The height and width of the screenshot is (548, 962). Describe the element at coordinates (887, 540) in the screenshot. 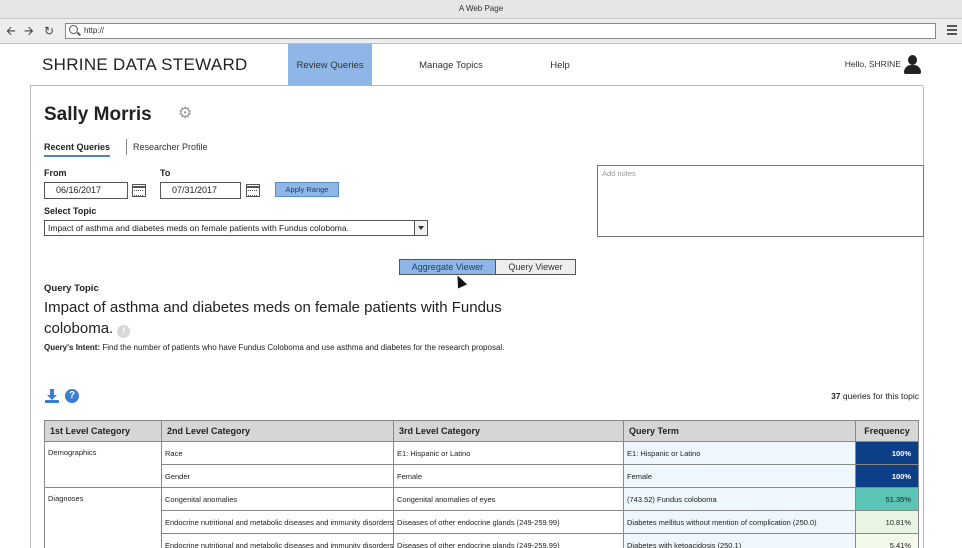

I see `frequency-cell: 5.41%` at that location.